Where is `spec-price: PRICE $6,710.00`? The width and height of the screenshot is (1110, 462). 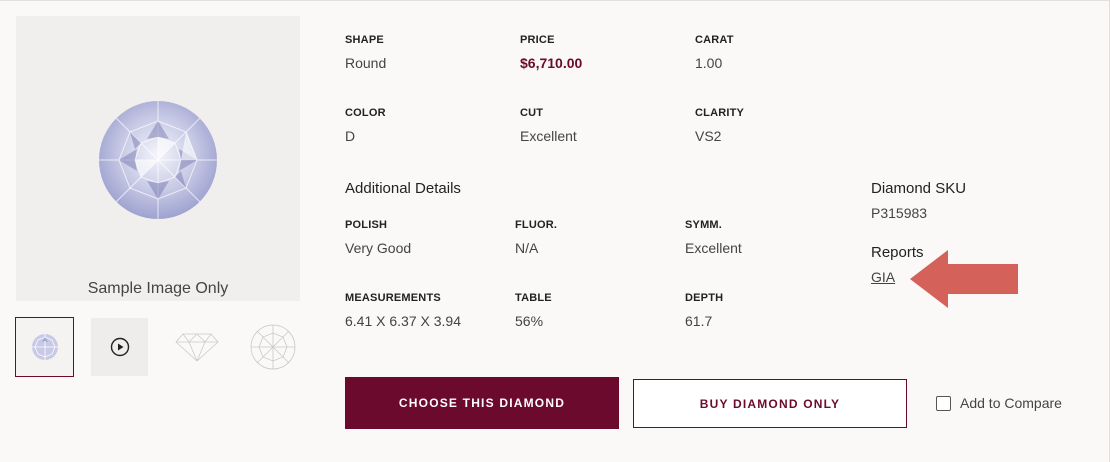 spec-price: PRICE $6,710.00 is located at coordinates (551, 52).